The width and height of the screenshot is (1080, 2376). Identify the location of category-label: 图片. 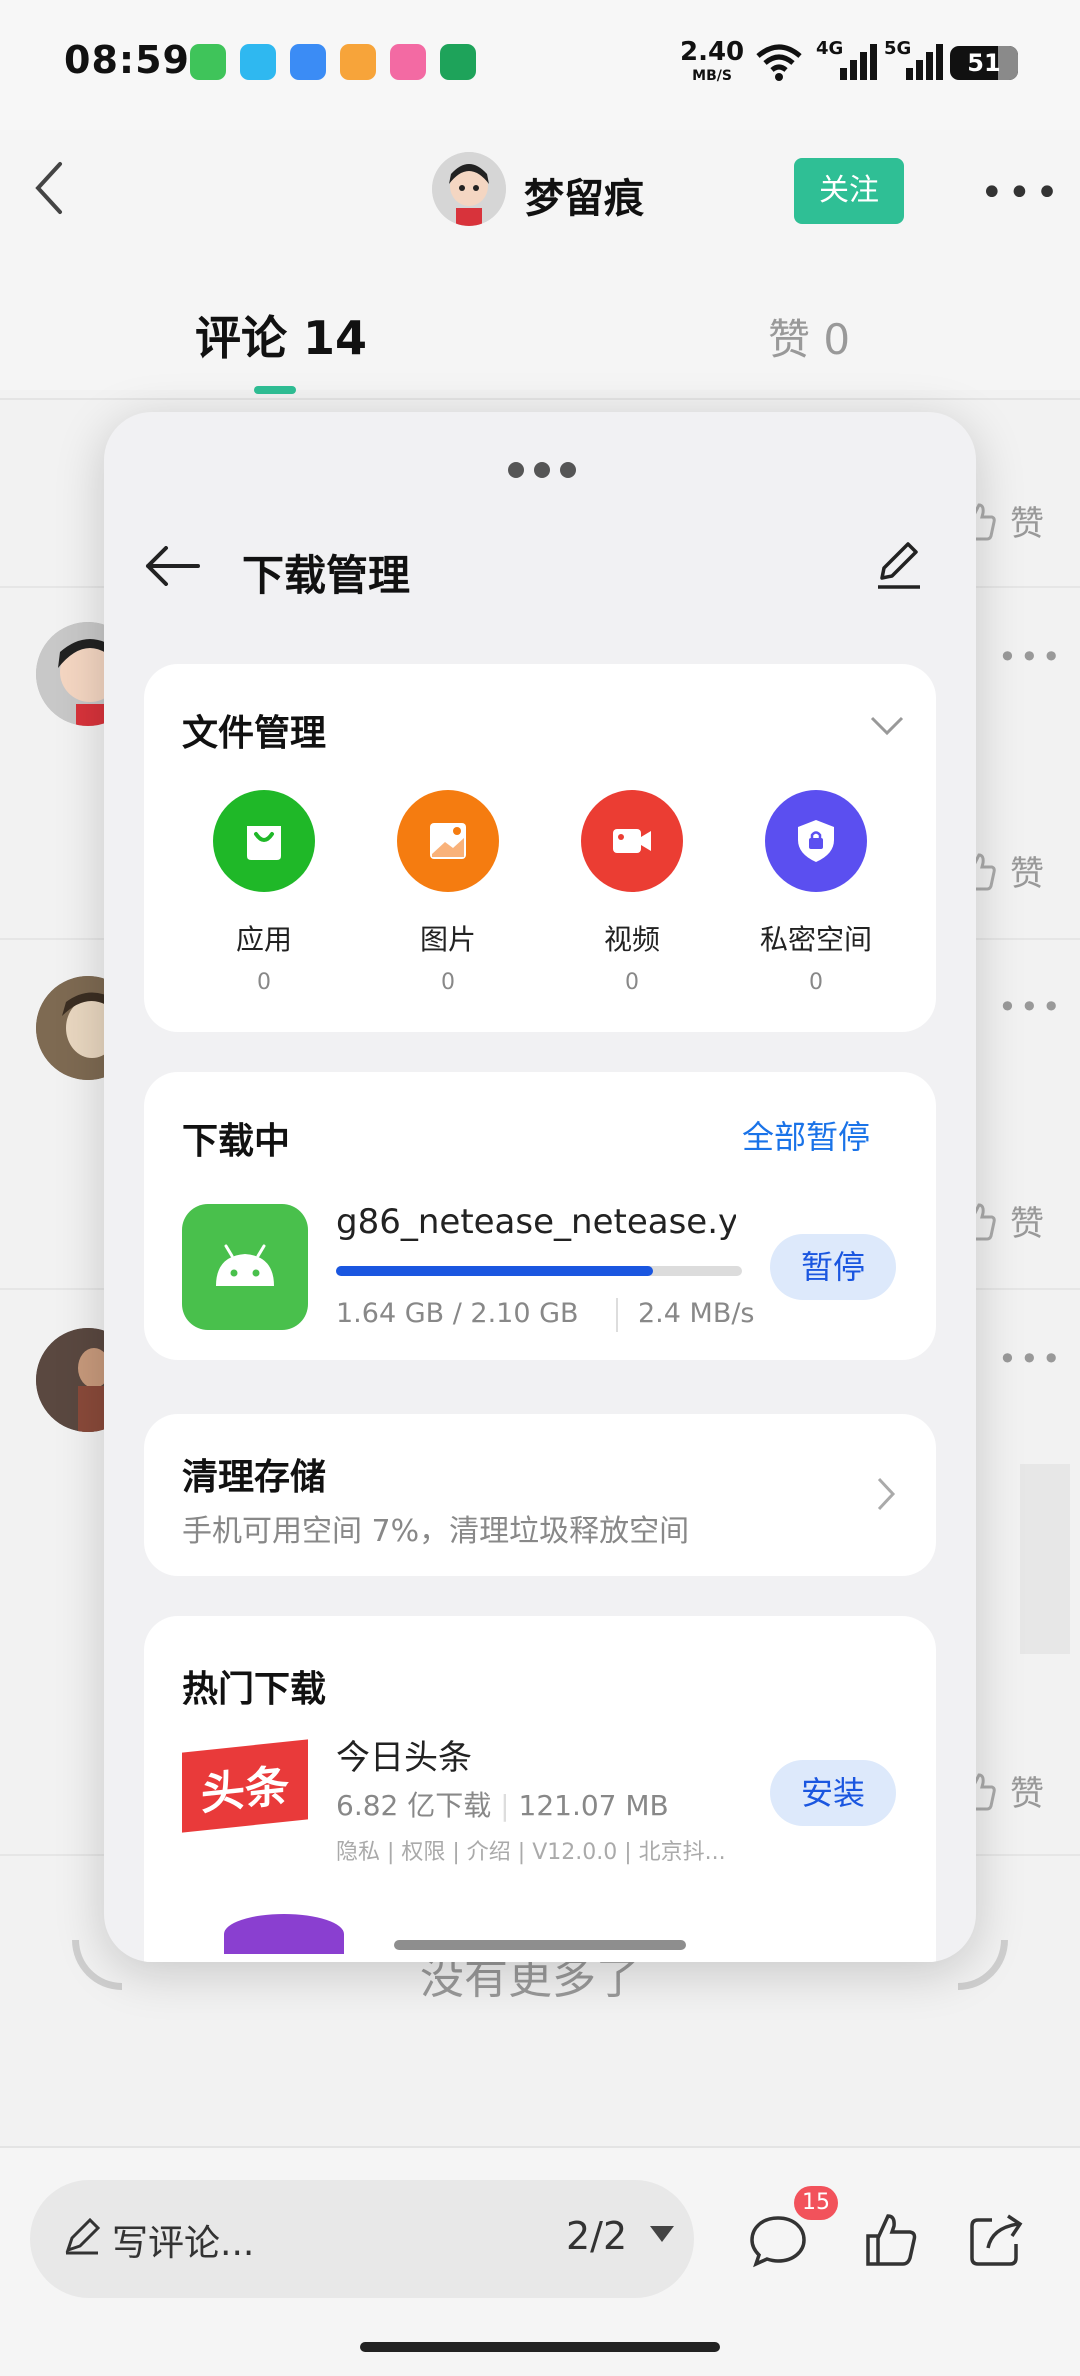
(447, 939).